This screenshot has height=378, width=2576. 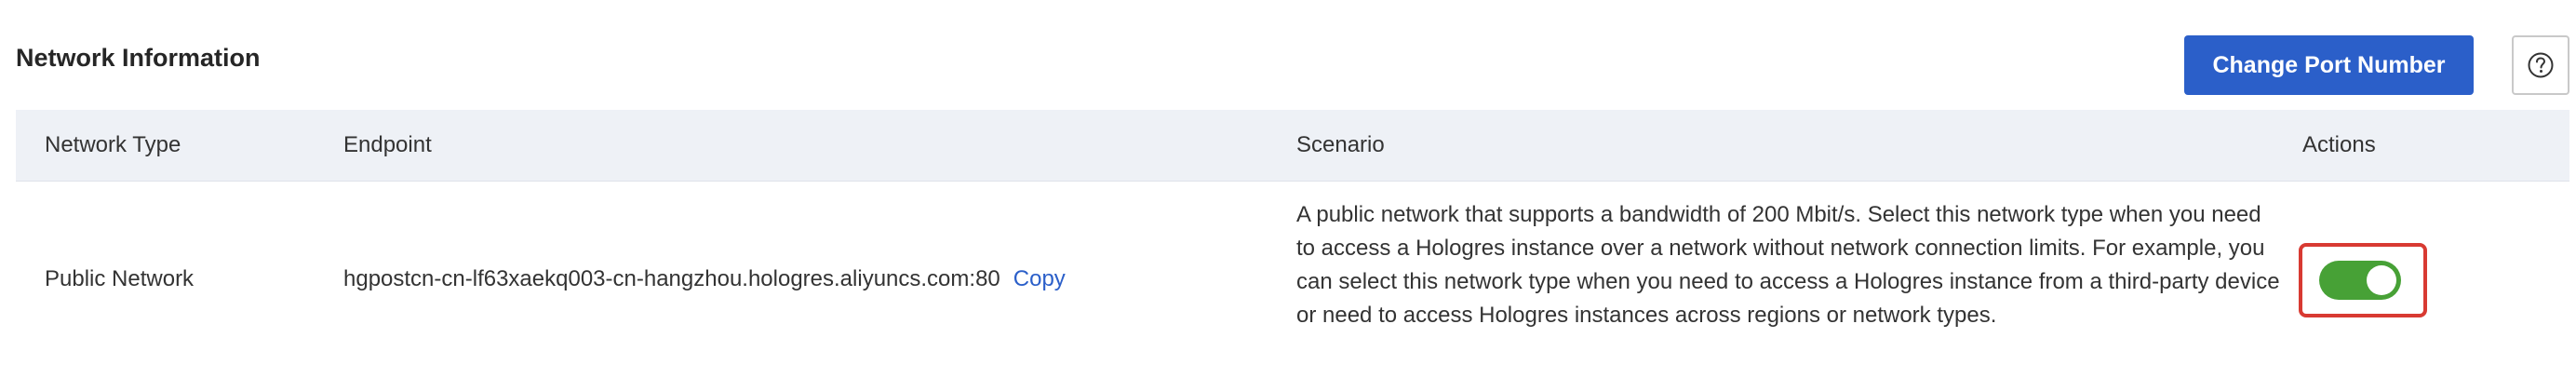 I want to click on column-header-network-type: Network Type, so click(x=113, y=145).